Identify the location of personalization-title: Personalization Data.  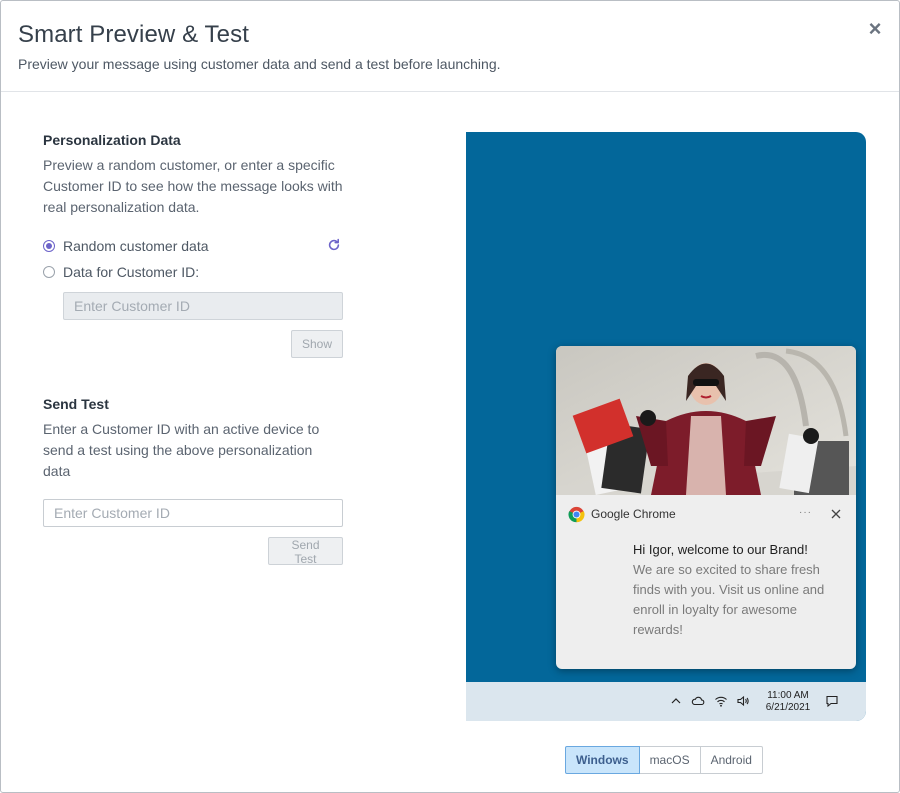
(112, 140).